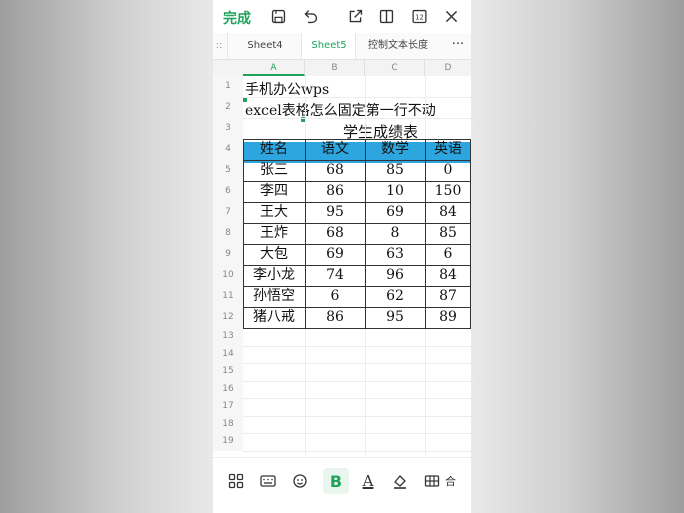  I want to click on tab-sheet5: Sheet5, so click(328, 46).